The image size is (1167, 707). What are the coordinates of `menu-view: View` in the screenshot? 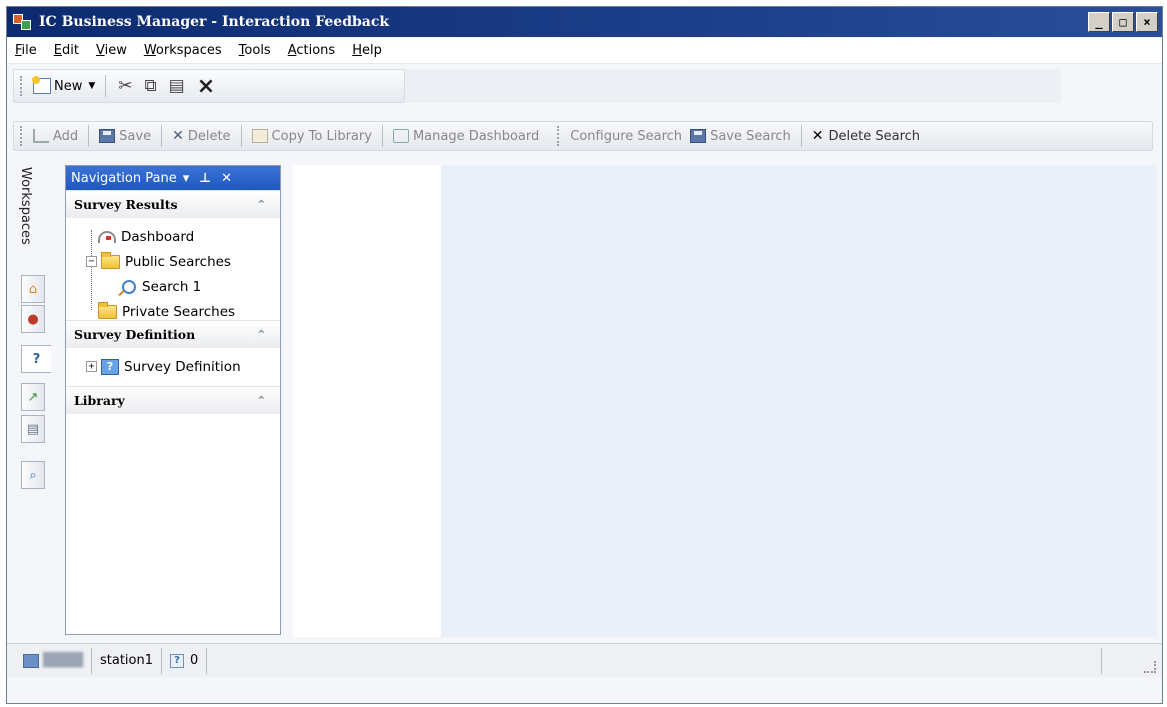 It's located at (111, 50).